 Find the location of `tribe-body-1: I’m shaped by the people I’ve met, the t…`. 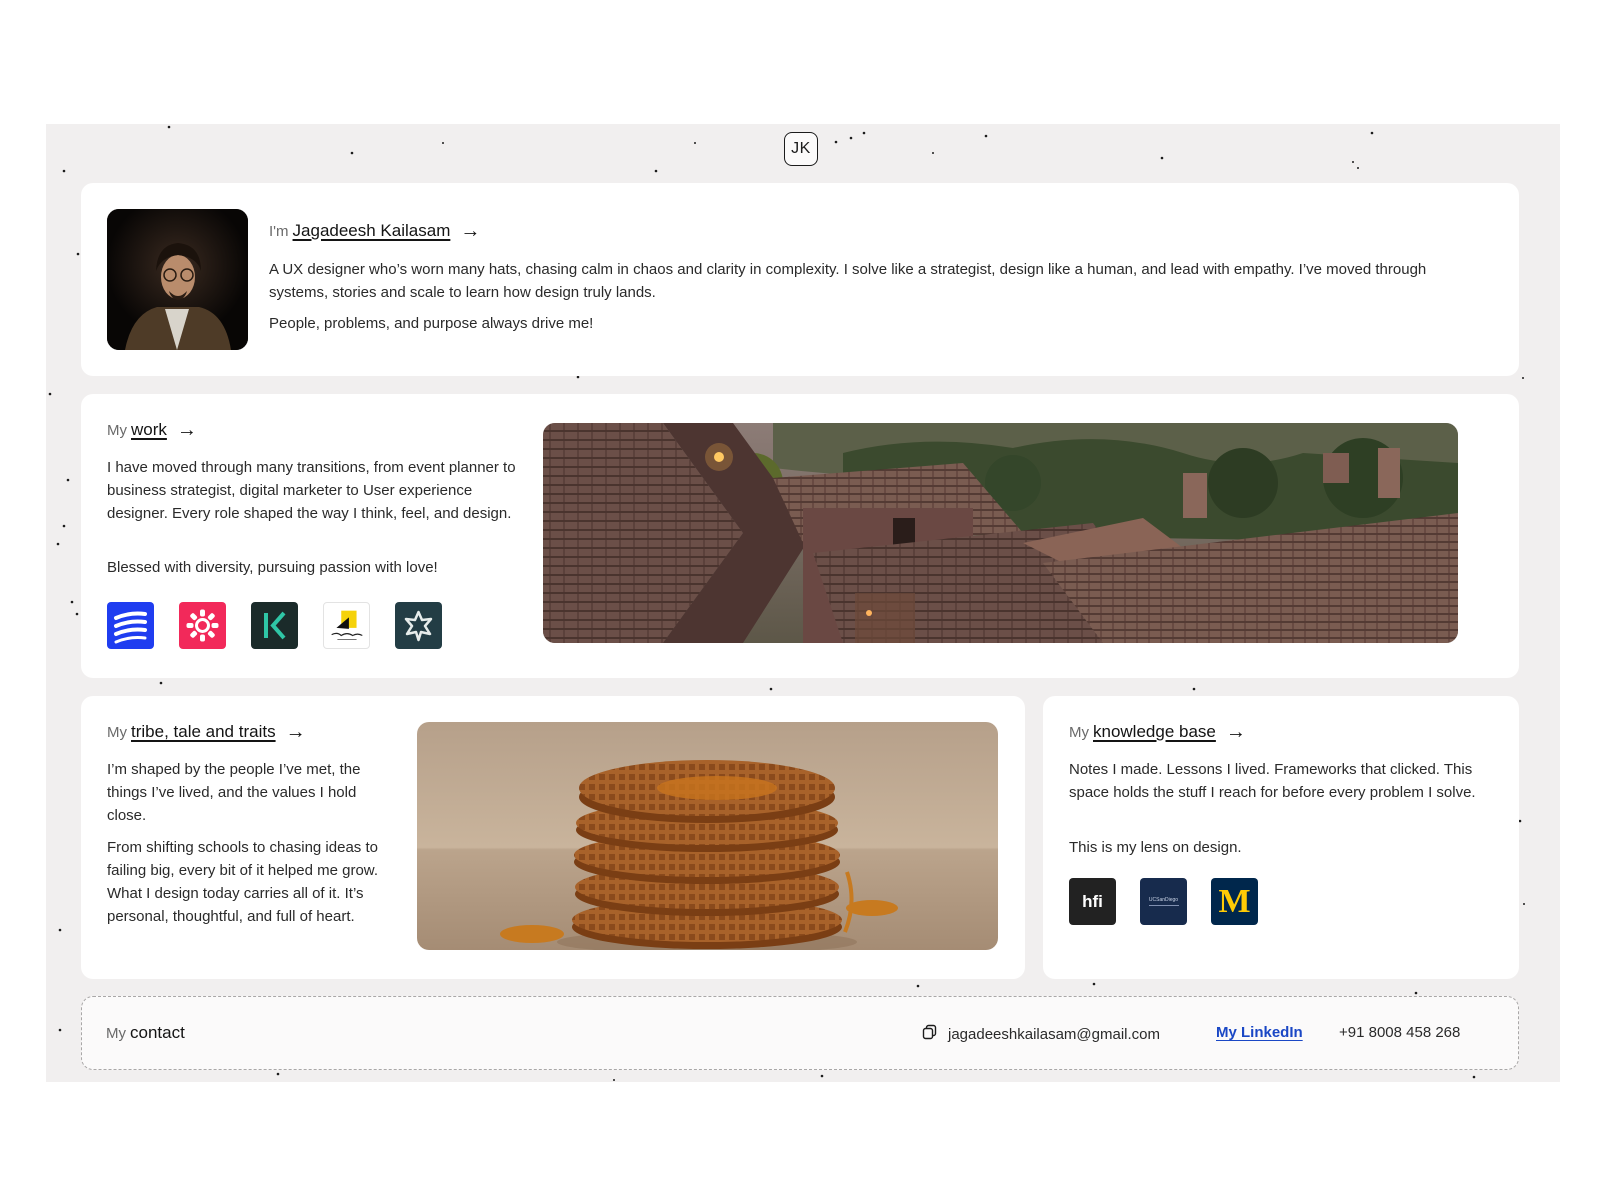

tribe-body-1: I’m shaped by the people I’ve met, the t… is located at coordinates (234, 792).